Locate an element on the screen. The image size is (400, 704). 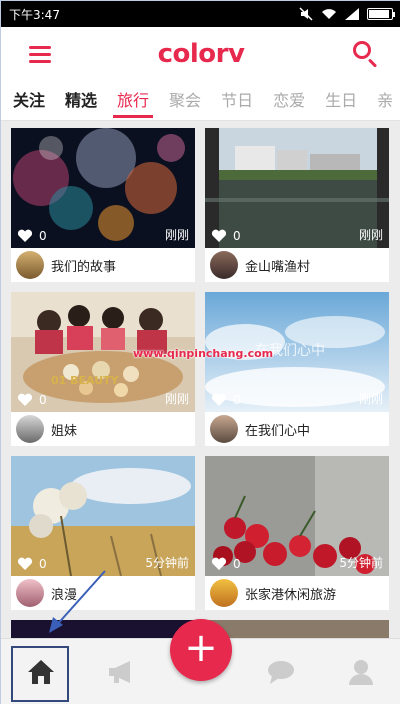
status-bar: 下午3:47 is located at coordinates (200, 14).